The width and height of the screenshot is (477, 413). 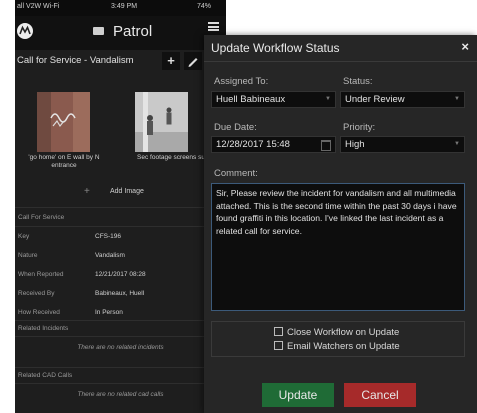 What do you see at coordinates (63, 122) in the screenshot?
I see `media-thumbnail-graffiti` at bounding box center [63, 122].